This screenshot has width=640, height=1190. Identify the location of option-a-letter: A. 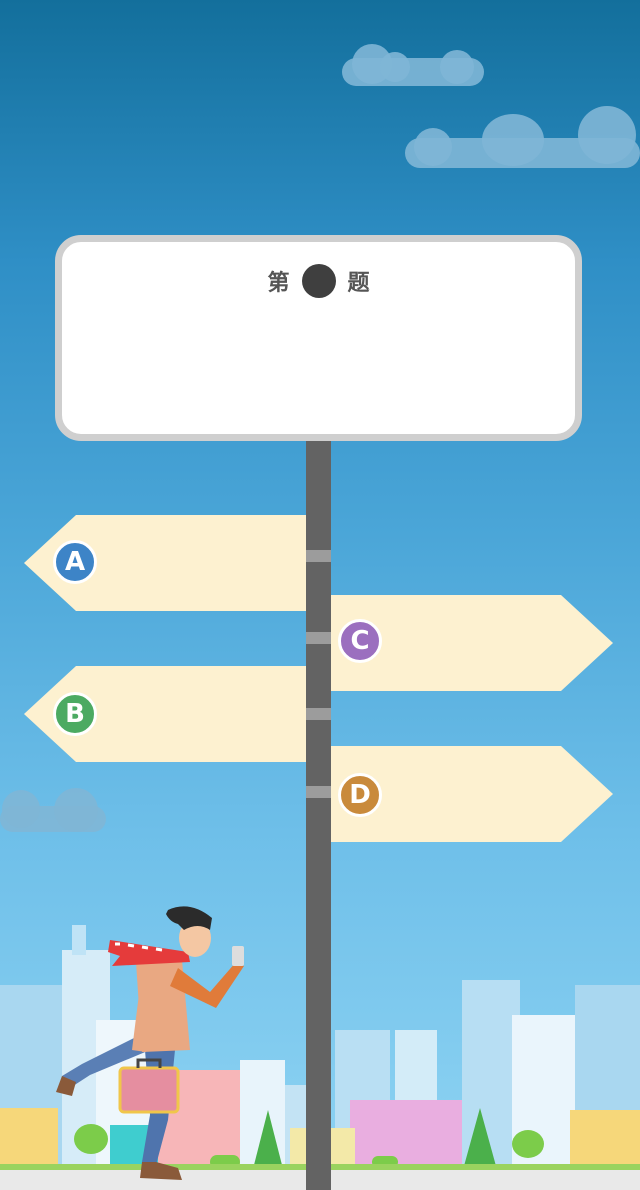
(75, 562).